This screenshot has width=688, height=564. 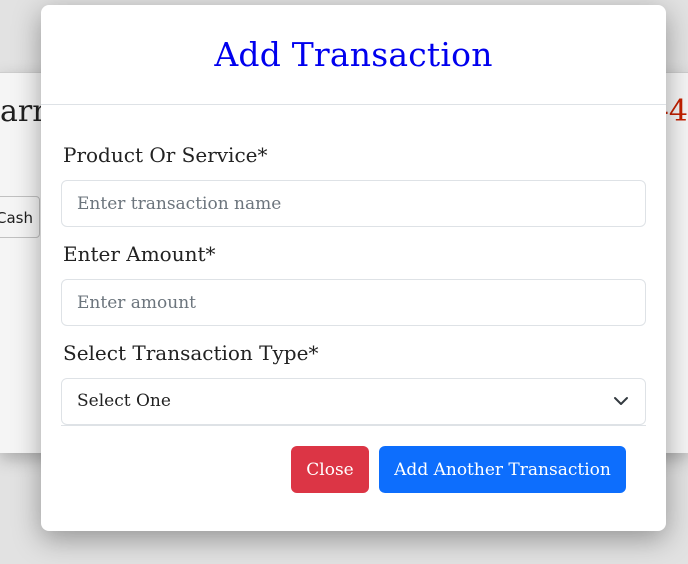 What do you see at coordinates (353, 401) in the screenshot?
I see `transaction-type-select: Select One` at bounding box center [353, 401].